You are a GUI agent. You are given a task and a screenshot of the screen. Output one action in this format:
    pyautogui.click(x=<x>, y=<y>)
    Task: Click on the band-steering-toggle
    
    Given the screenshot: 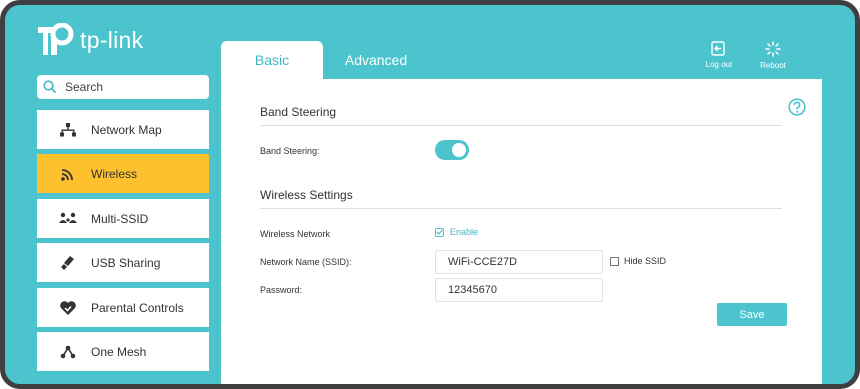 What is the action you would take?
    pyautogui.click(x=452, y=150)
    